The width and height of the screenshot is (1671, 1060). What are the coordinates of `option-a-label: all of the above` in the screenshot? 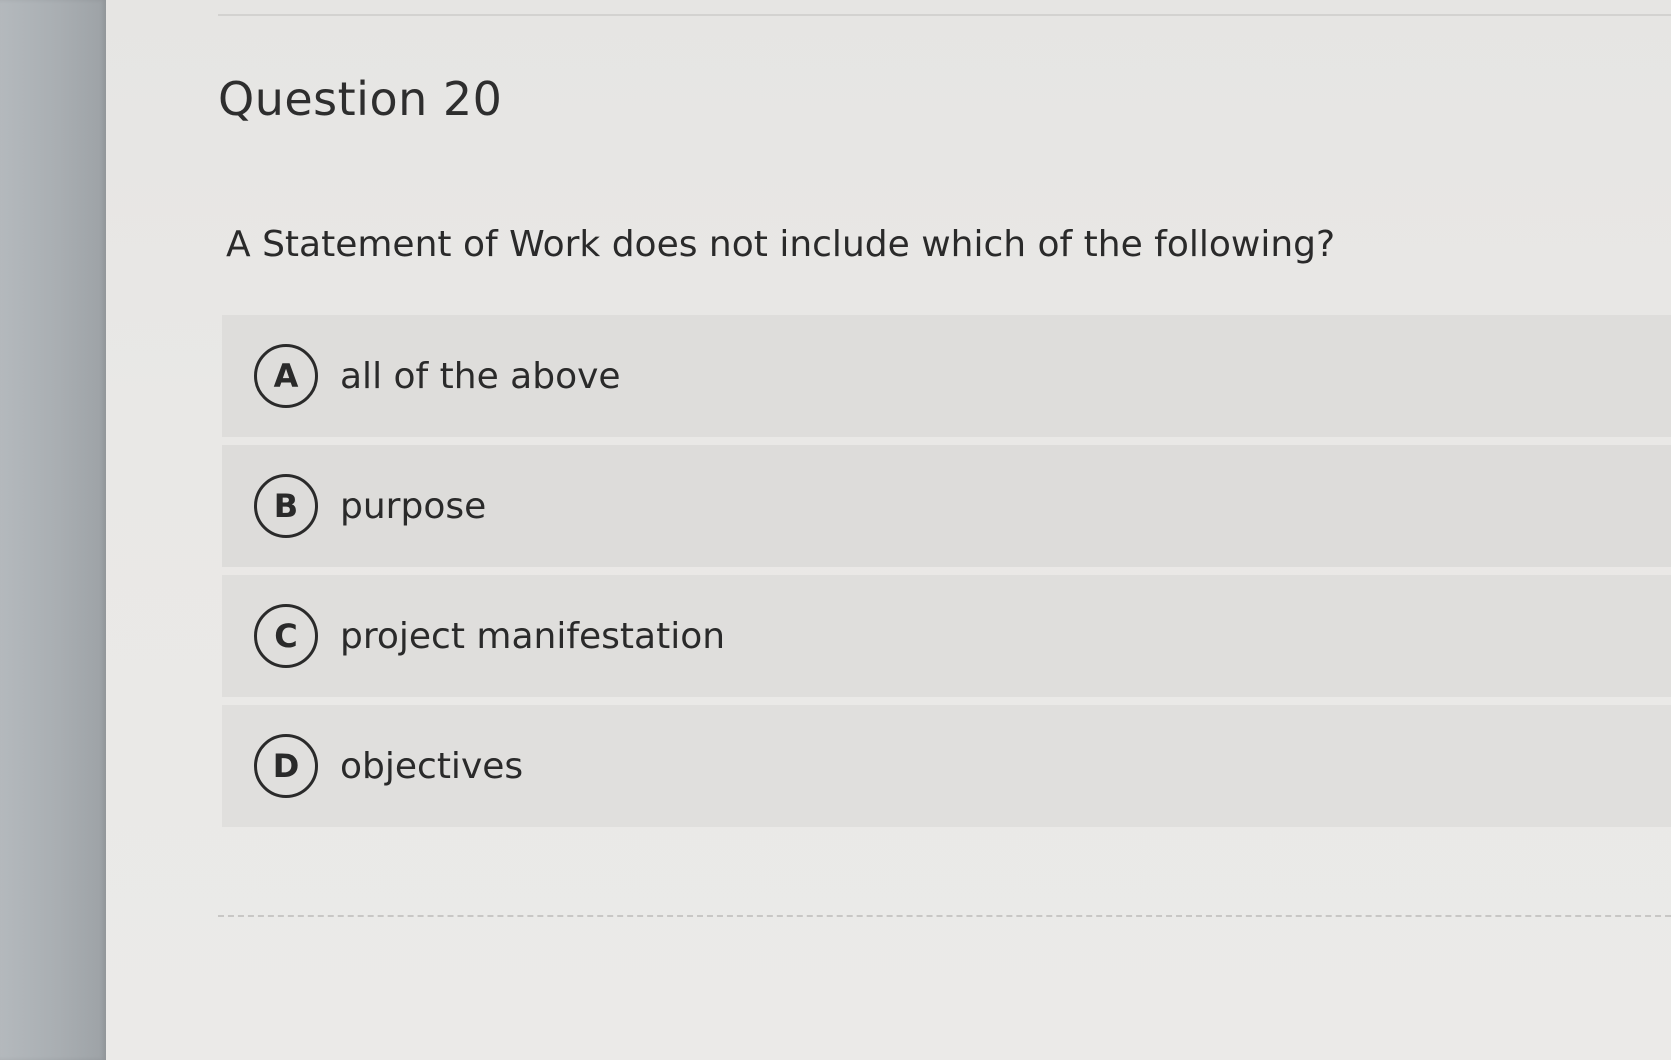 It's located at (480, 376).